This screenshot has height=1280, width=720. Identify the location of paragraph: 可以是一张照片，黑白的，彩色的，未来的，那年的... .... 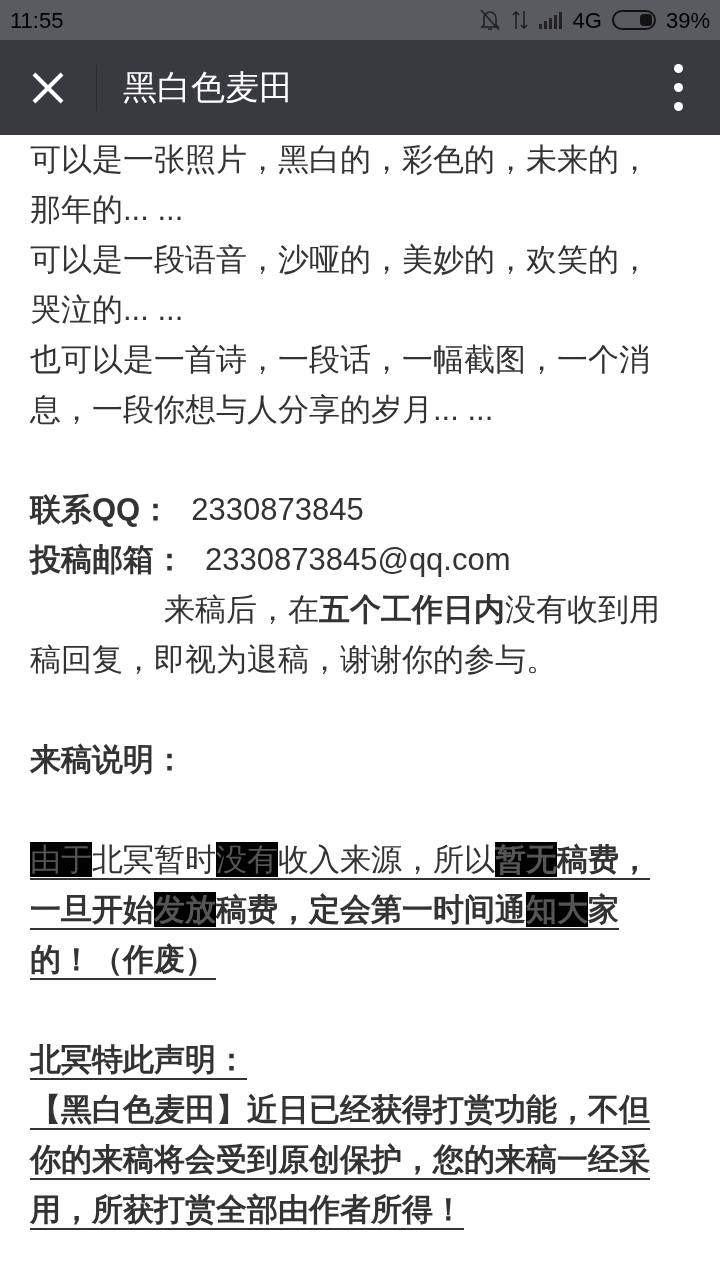
(340, 185).